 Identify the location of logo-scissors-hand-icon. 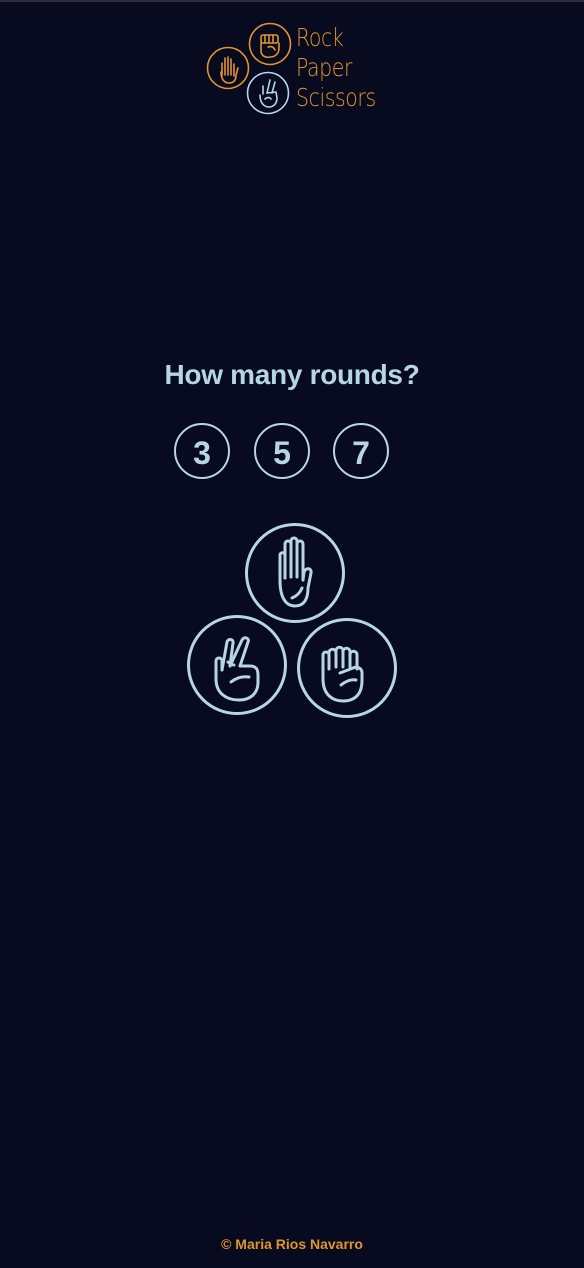
(268, 93).